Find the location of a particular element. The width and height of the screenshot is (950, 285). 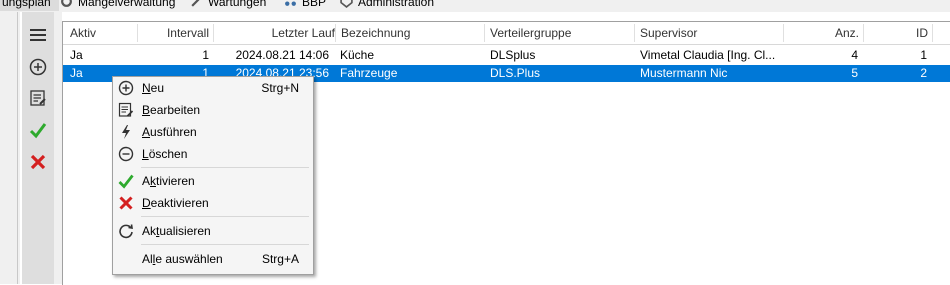

menu-item-label: Bearbeiten is located at coordinates (171, 110).